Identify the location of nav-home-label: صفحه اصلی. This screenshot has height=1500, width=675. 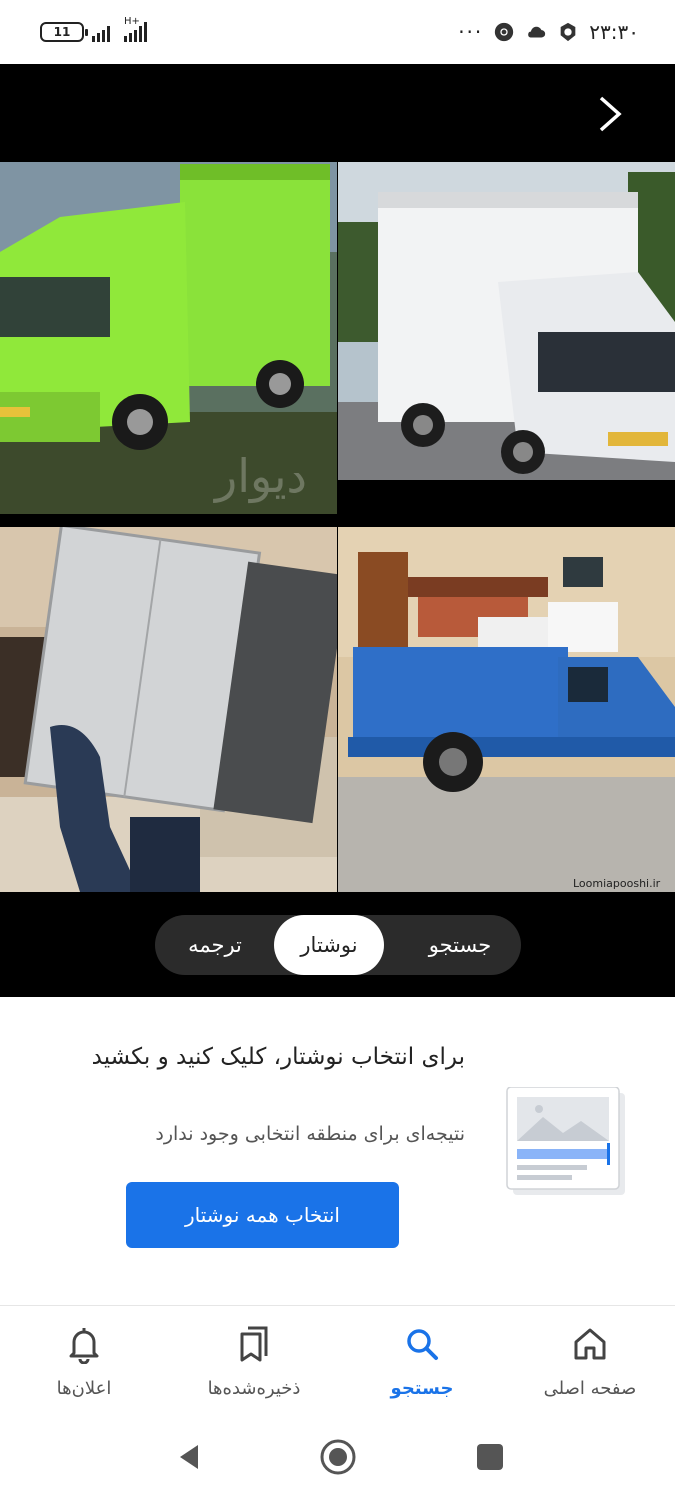
(590, 1388).